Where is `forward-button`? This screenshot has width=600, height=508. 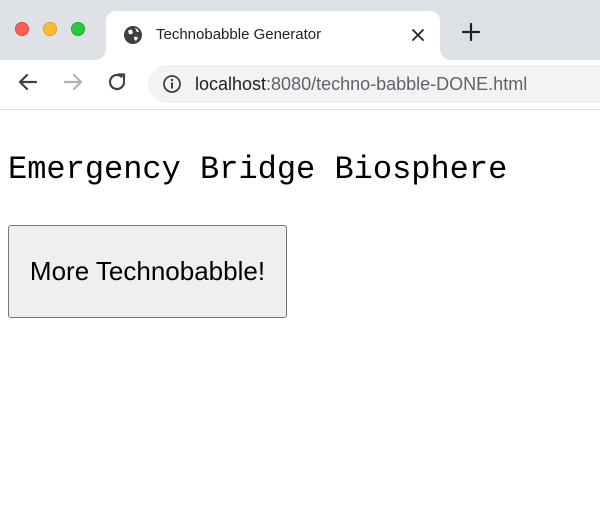
forward-button is located at coordinates (73, 84).